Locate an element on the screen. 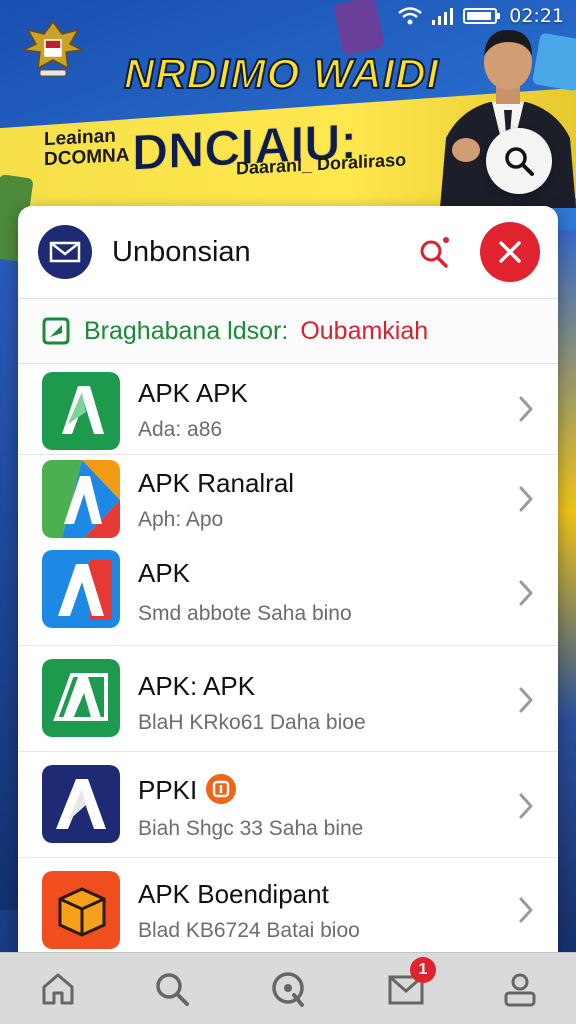  app-blue-a-icon is located at coordinates (81, 589).